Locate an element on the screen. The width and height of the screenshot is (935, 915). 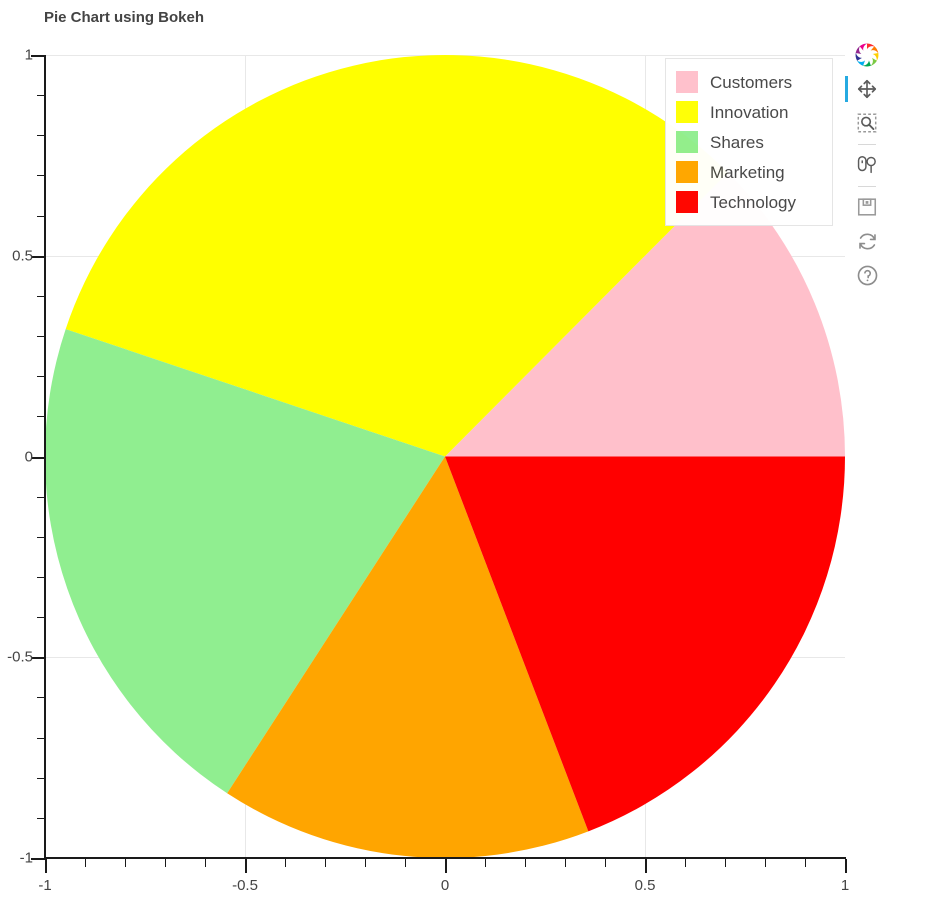
page-title: Pie Chart using Bokeh is located at coordinates (124, 17).